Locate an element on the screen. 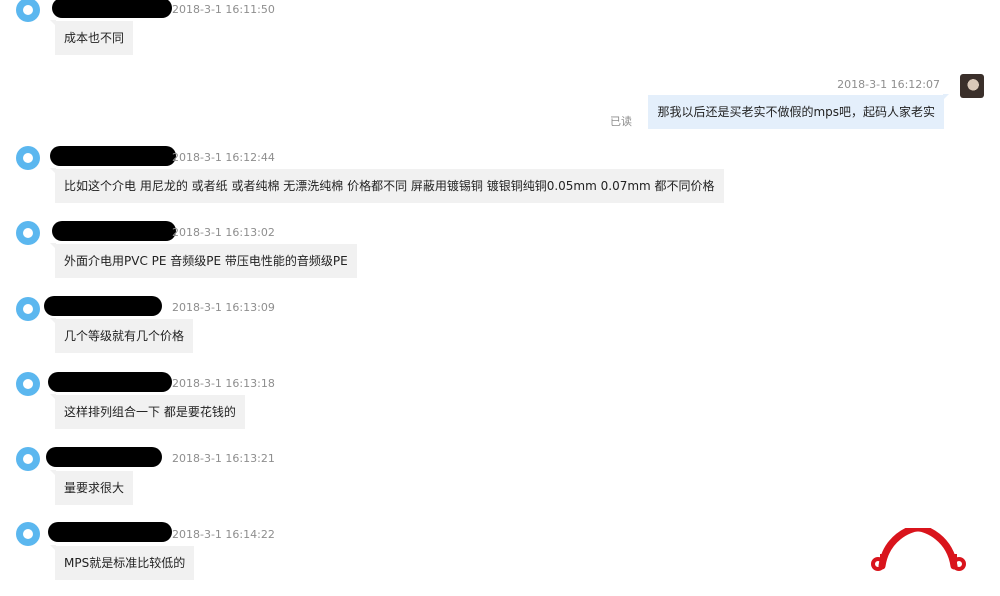  message-bubble: 那我以后还是买老实不做假的mps吧，起码人家老实 is located at coordinates (798, 111).